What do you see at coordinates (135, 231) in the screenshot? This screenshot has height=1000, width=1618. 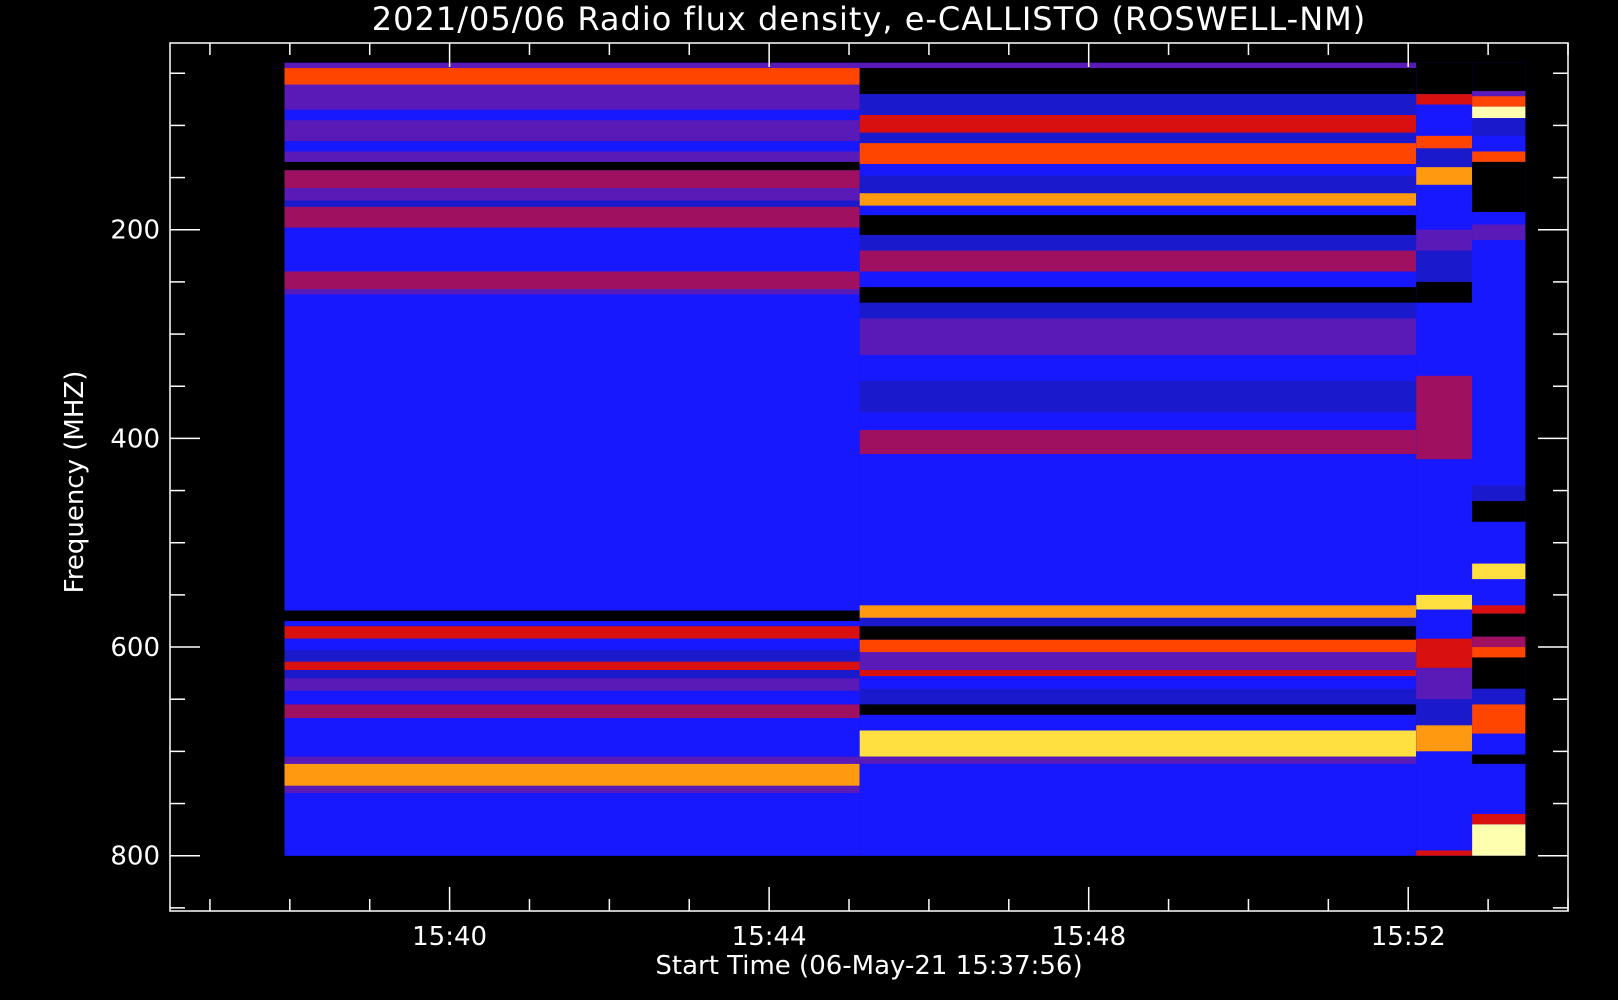 I see `y-tick-label: 200` at bounding box center [135, 231].